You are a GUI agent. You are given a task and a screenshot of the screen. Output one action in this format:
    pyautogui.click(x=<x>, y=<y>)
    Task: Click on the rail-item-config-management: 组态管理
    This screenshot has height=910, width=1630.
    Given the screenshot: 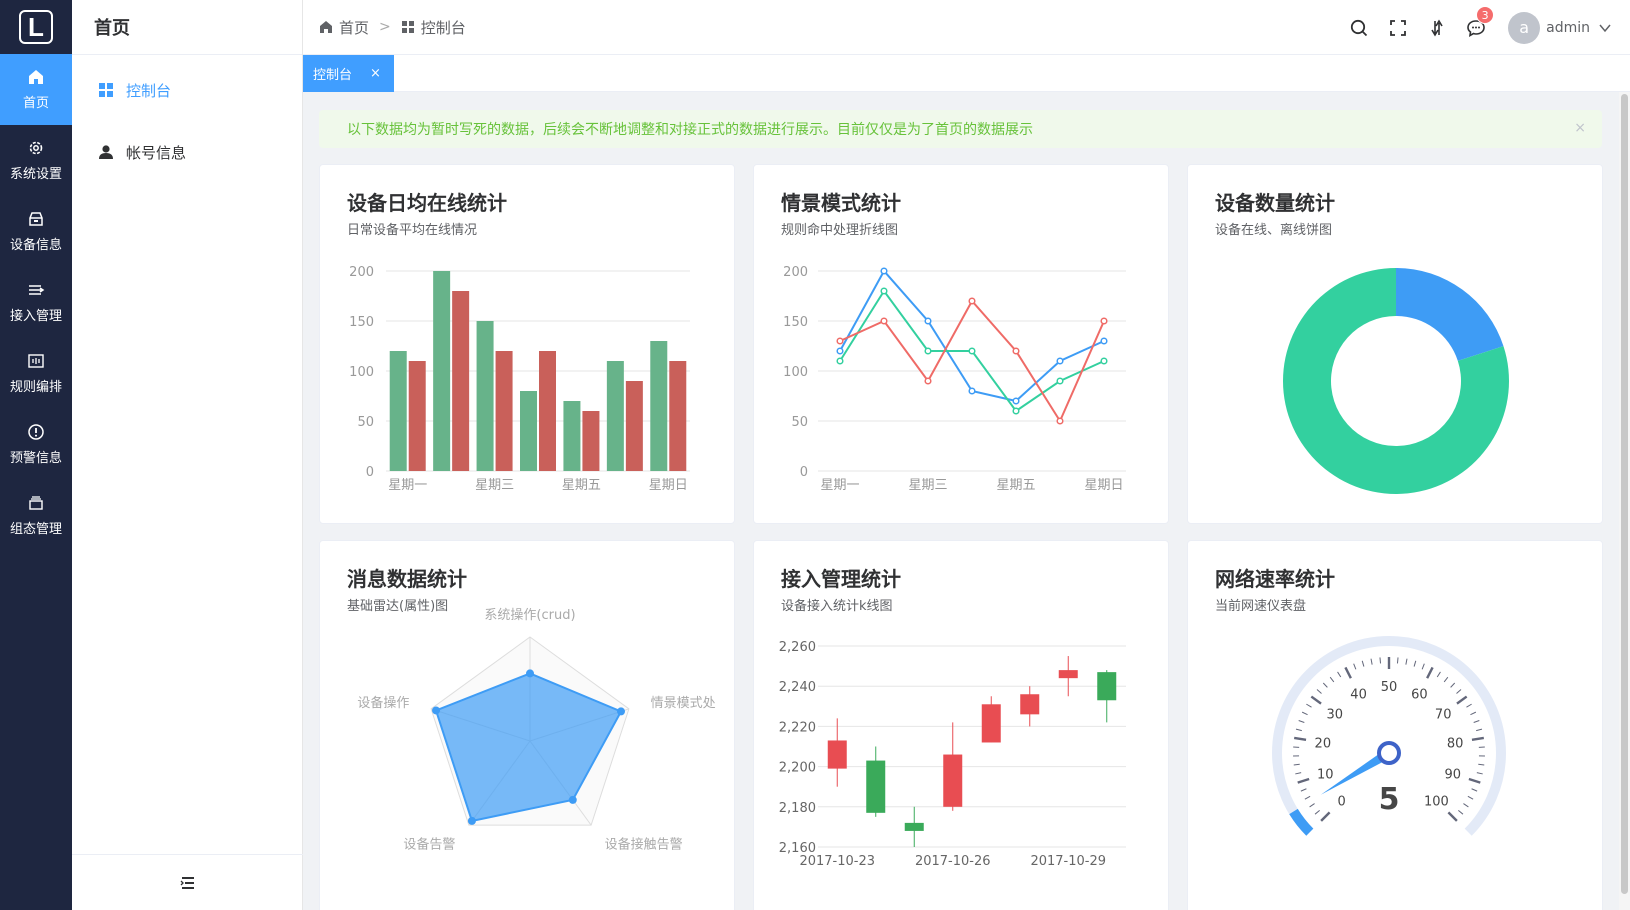 What is the action you would take?
    pyautogui.click(x=36, y=515)
    